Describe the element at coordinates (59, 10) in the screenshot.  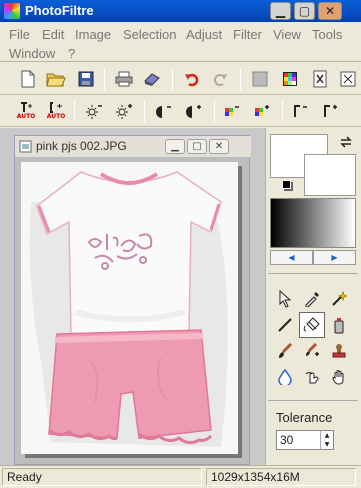
I see `window-title: PhotoFiltre` at that location.